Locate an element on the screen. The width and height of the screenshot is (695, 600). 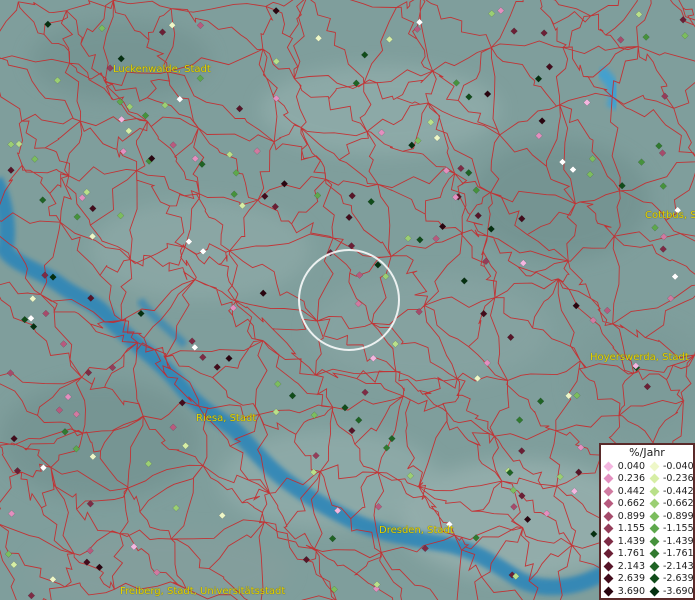
legend-row: 2.639 -2.639 is located at coordinates (647, 579).